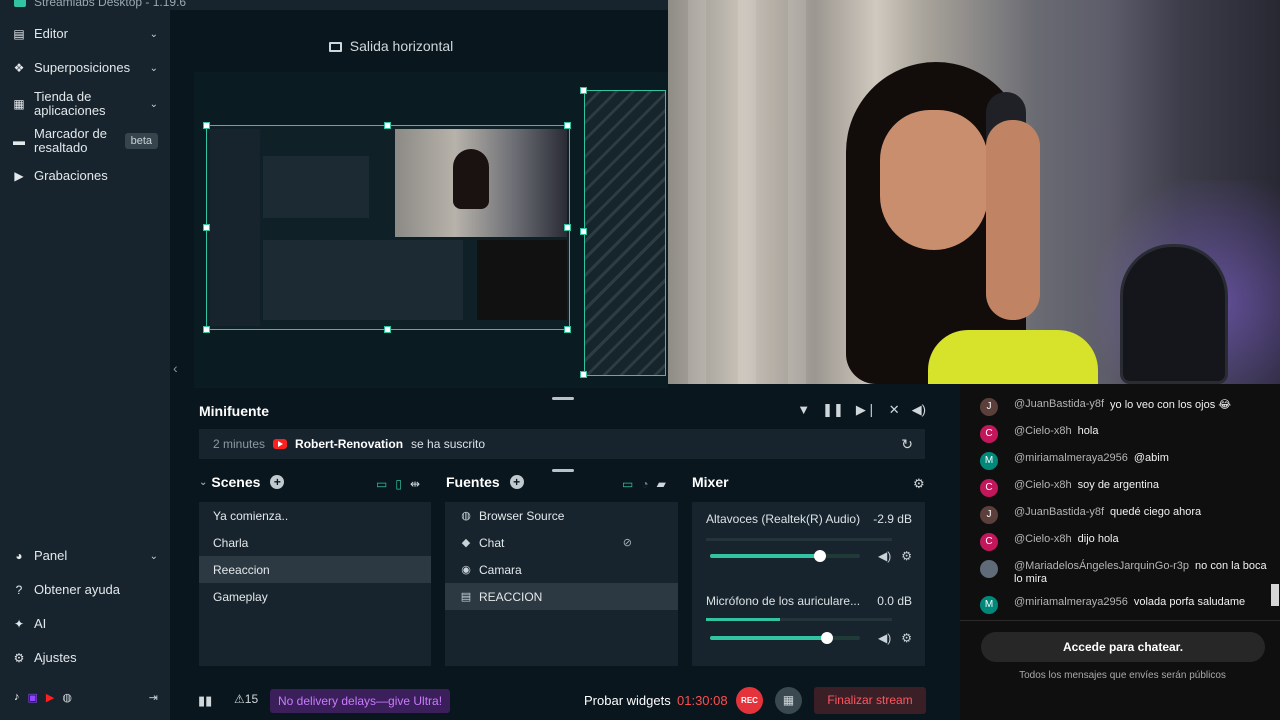 This screenshot has height=720, width=1280. I want to click on tiktok-icon: ♪, so click(17, 697).